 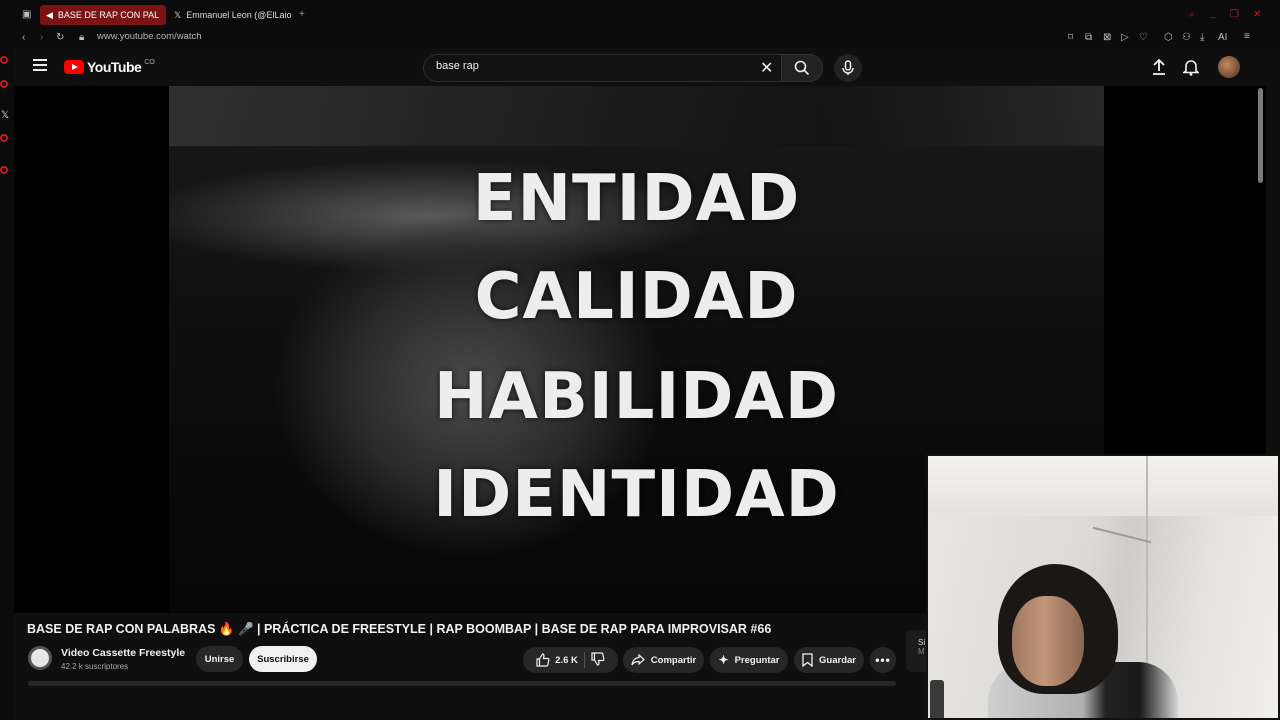 What do you see at coordinates (4, 84) in the screenshot?
I see `sidebar-bag-icon` at bounding box center [4, 84].